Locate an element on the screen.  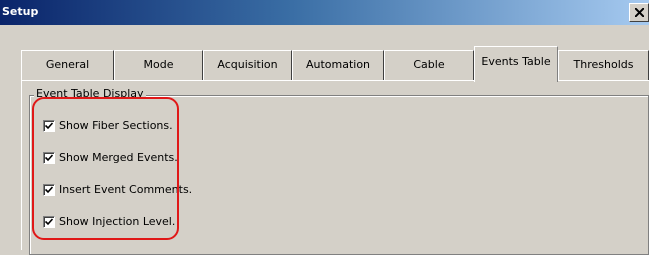
tab-acquisition: Acquisition is located at coordinates (247, 65).